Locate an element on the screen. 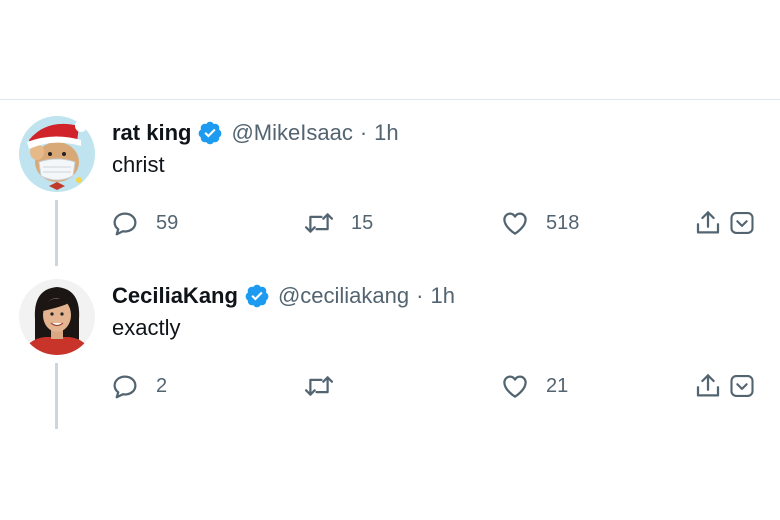 Image resolution: width=780 pixels, height=520 pixels. retweet-count: 15 is located at coordinates (362, 222).